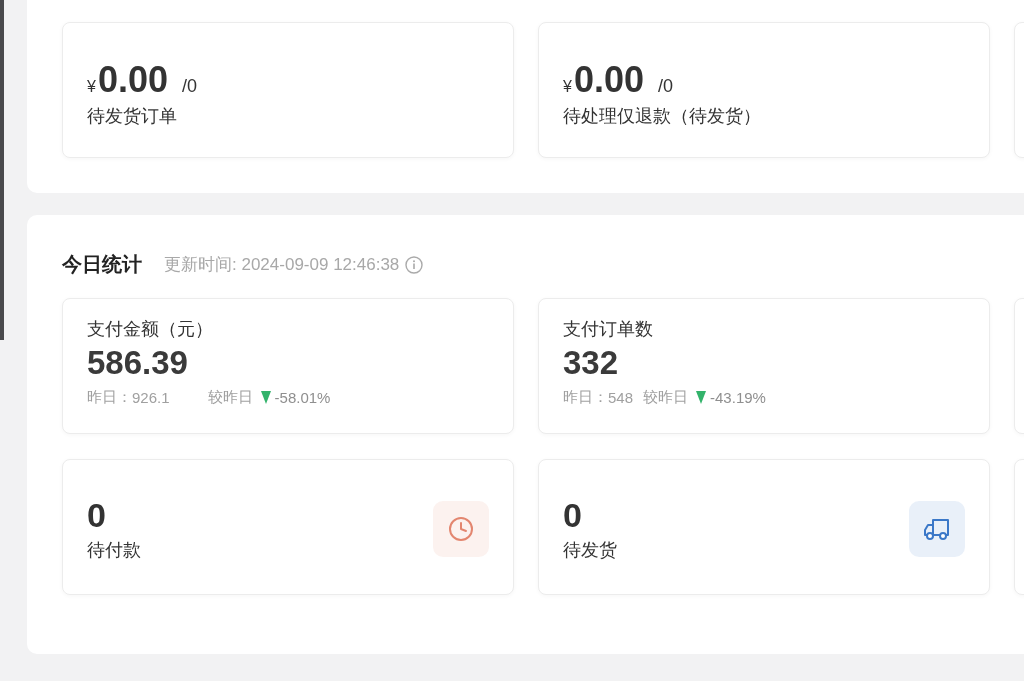 This screenshot has height=681, width=1024. I want to click on counter-card: 0 待发货, so click(764, 527).